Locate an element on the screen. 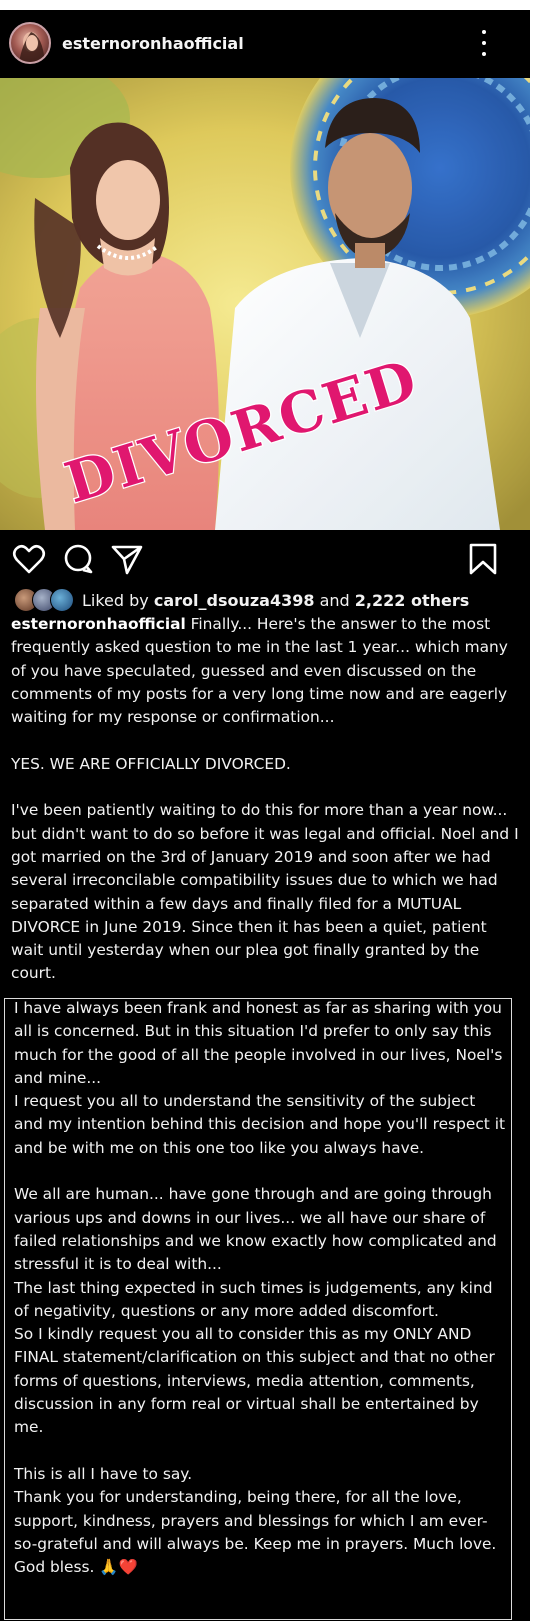 The width and height of the screenshot is (537, 1621). bookmark-icon is located at coordinates (483, 559).